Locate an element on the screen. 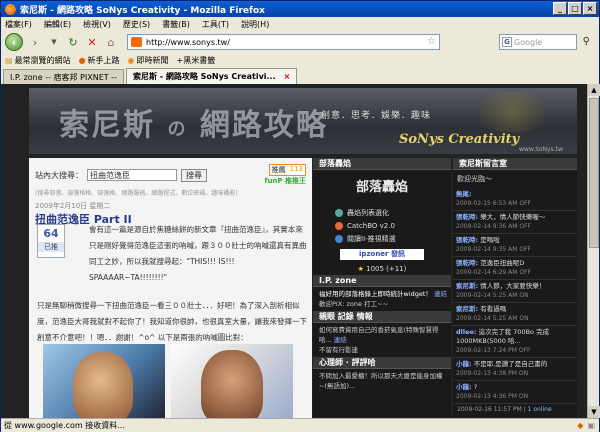  home-icon: ⌂ is located at coordinates (111, 42).